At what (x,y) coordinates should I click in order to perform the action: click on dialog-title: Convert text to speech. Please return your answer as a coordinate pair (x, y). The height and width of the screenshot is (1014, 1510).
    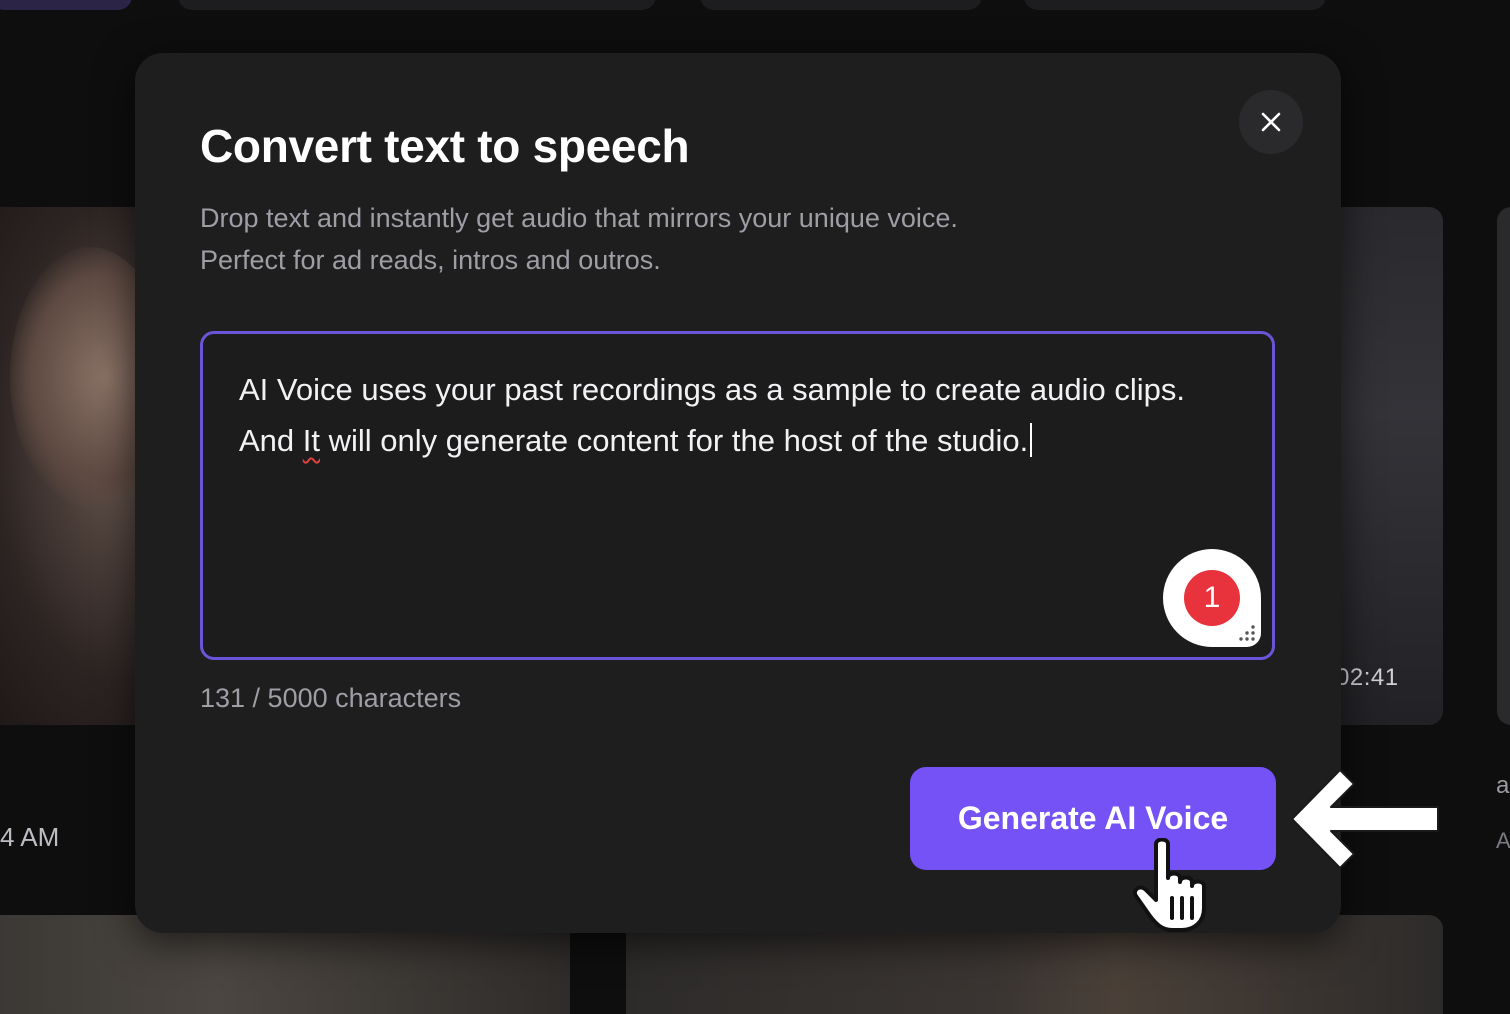
    Looking at the image, I should click on (445, 146).